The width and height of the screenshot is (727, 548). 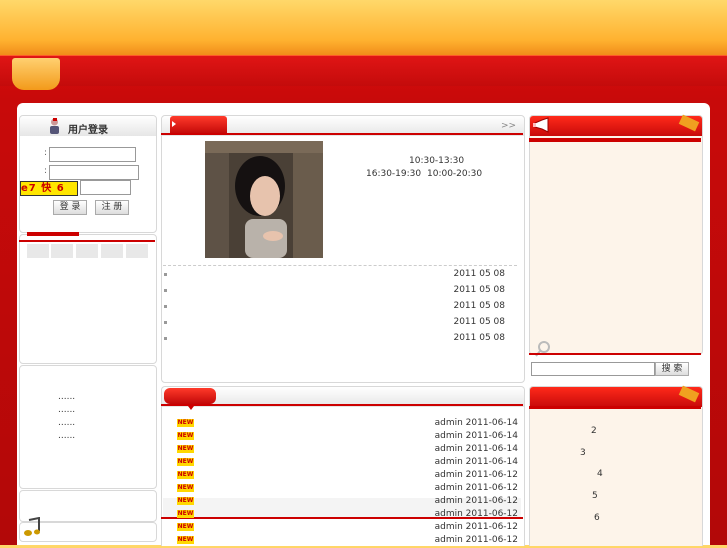 What do you see at coordinates (191, 408) in the screenshot?
I see `pointer-icon` at bounding box center [191, 408].